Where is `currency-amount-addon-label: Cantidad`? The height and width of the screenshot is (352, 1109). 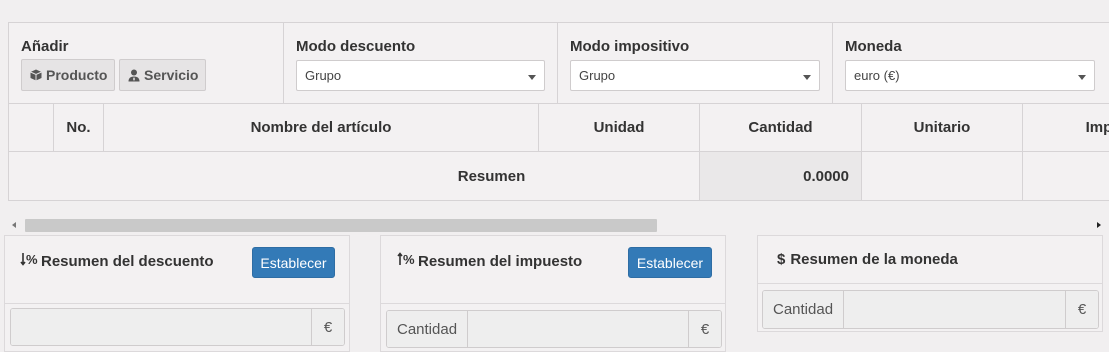
currency-amount-addon-label: Cantidad is located at coordinates (803, 309).